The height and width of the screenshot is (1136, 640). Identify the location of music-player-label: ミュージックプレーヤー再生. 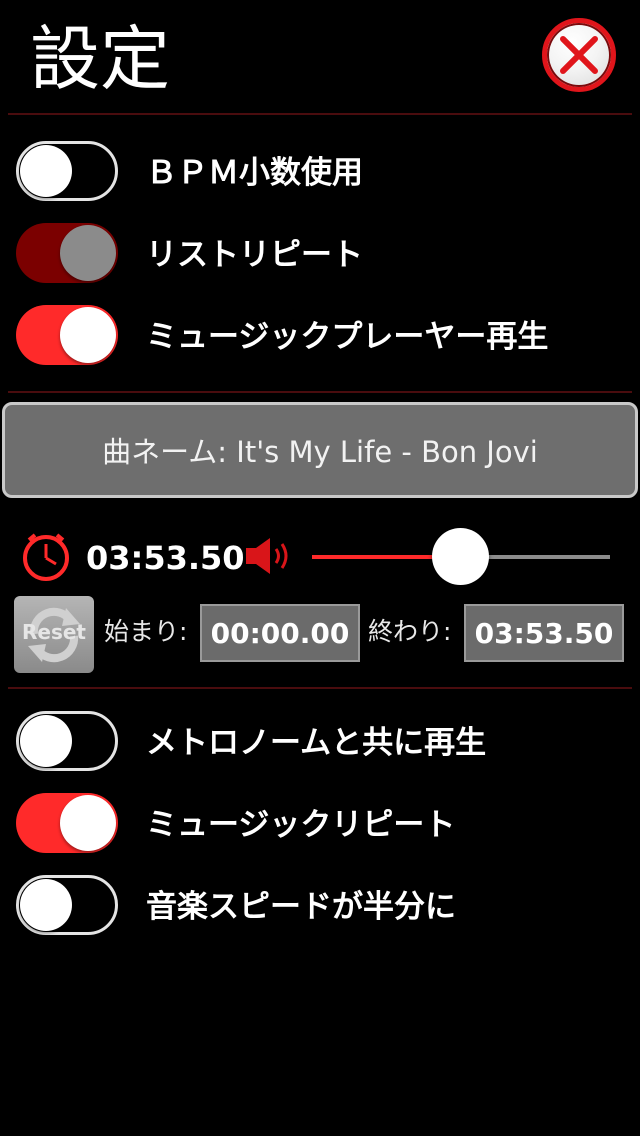
(347, 337).